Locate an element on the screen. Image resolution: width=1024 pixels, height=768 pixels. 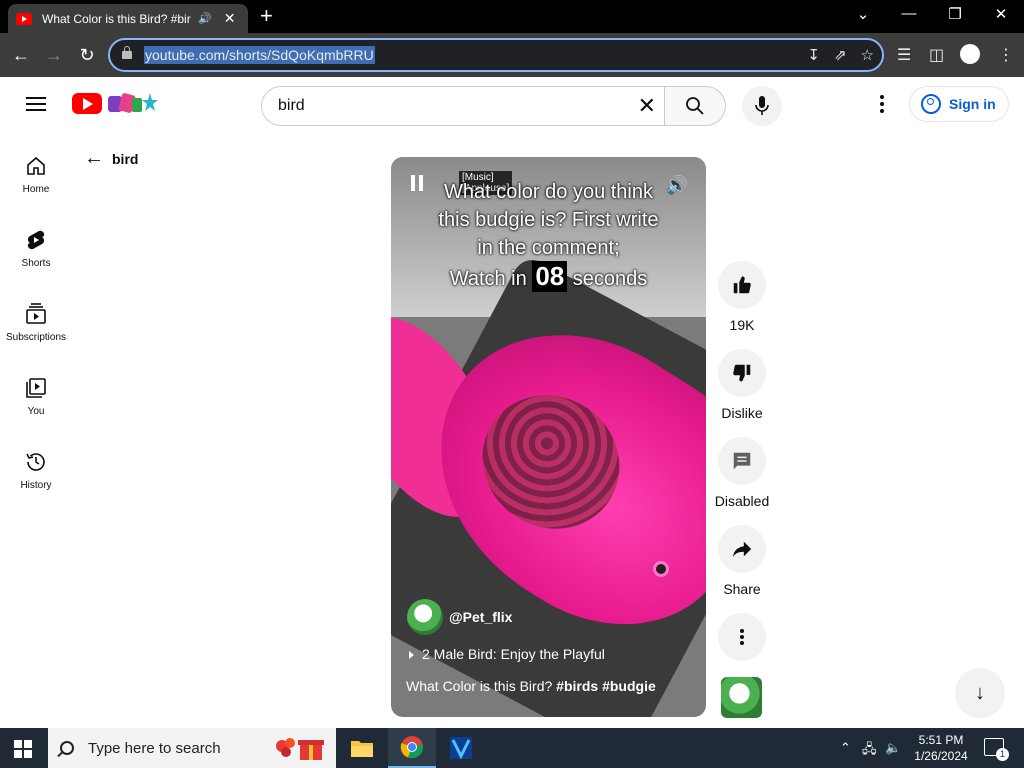
overlay-line-2: this budgie is? First write is located at coordinates (548, 220).